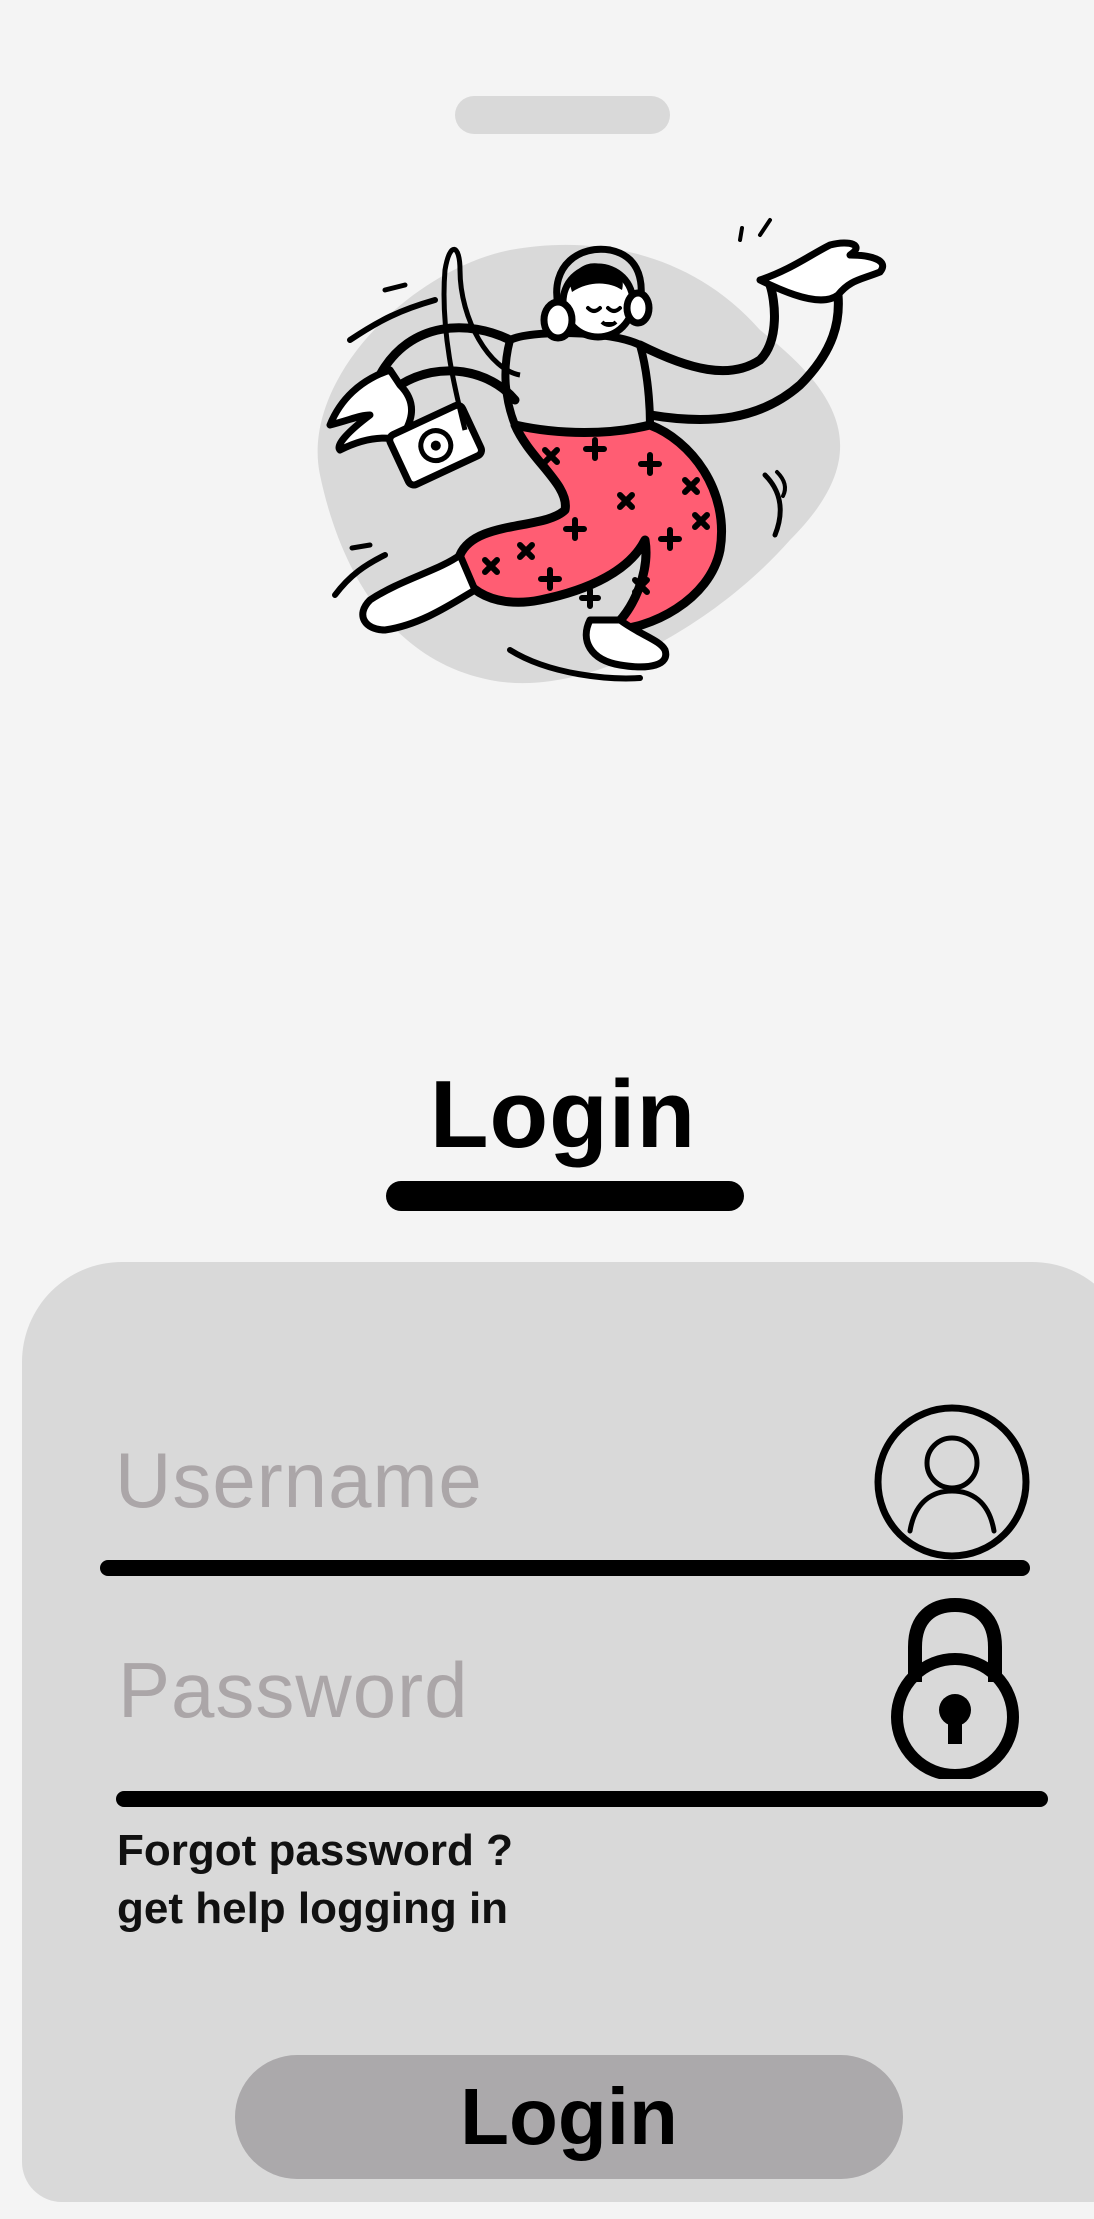 Image resolution: width=1094 pixels, height=2219 pixels. Describe the element at coordinates (952, 1482) in the screenshot. I see `user-icon` at that location.